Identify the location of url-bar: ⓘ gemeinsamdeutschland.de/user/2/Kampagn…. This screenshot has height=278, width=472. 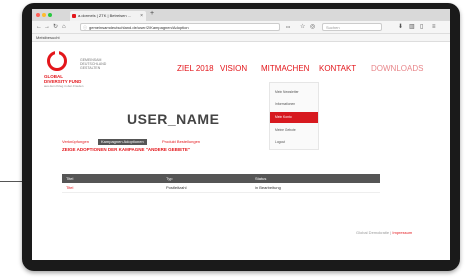
(180, 27).